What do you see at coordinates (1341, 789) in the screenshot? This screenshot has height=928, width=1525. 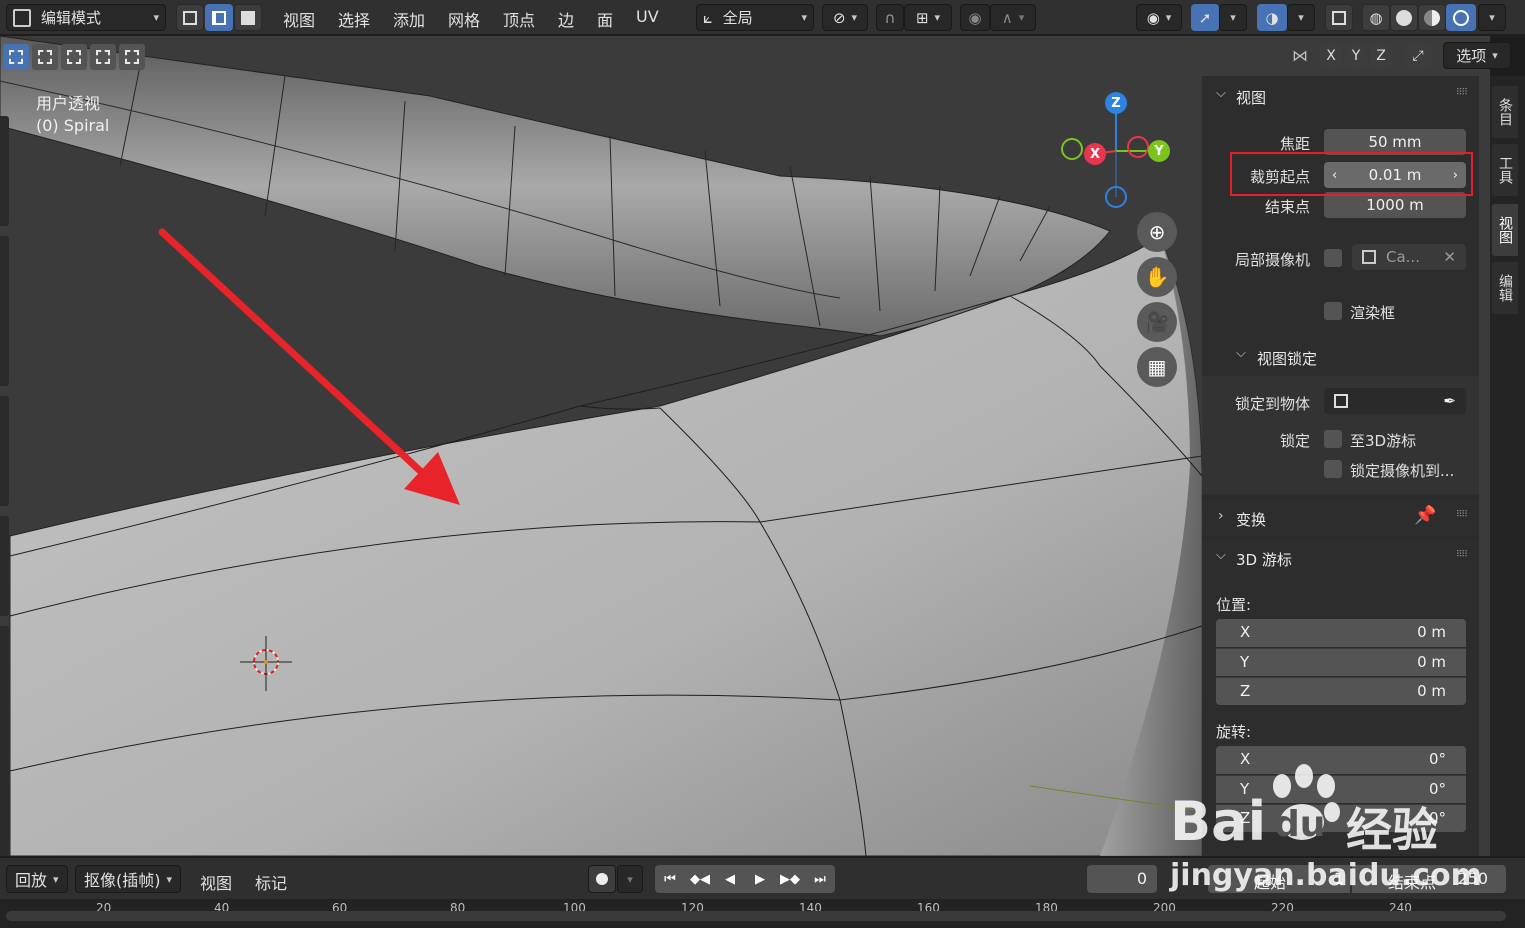 I see `rotation-y-field: Y 0°` at bounding box center [1341, 789].